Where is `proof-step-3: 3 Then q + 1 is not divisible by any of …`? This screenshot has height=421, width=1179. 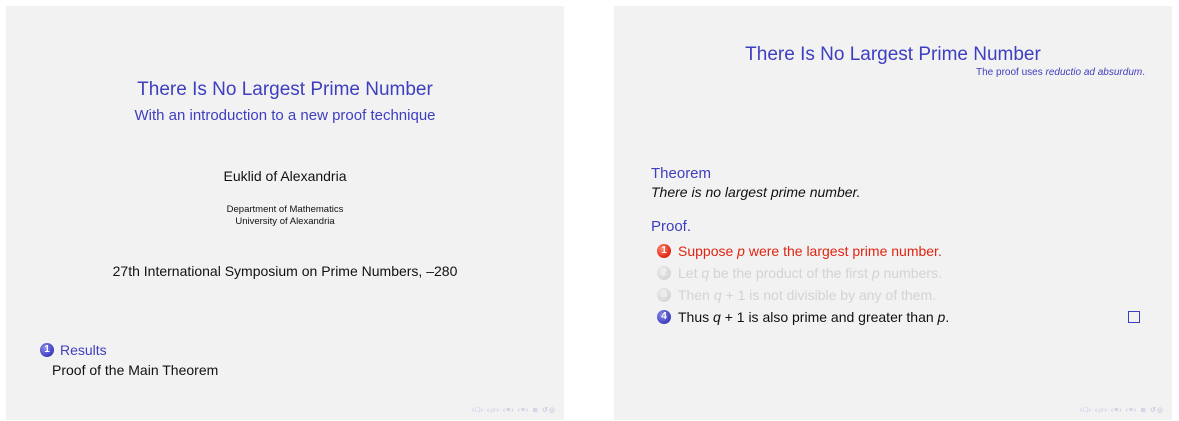
proof-step-3: 3 Then q + 1 is not divisible by any of … is located at coordinates (897, 295).